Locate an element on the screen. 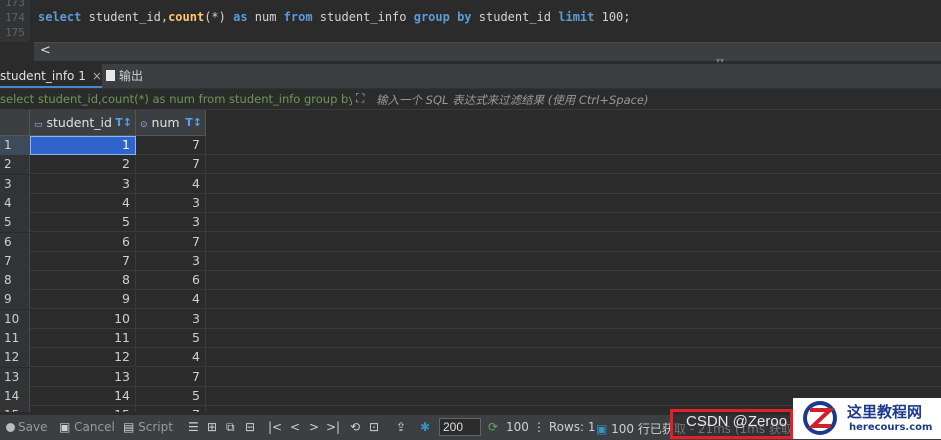 The height and width of the screenshot is (440, 941). copy-row-icon: ⧉ is located at coordinates (230, 427).